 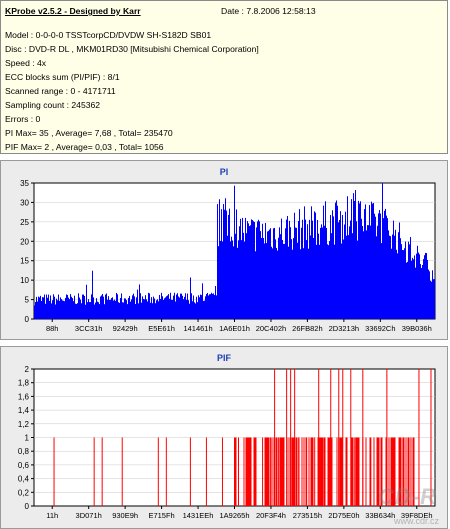 What do you see at coordinates (23, 119) in the screenshot?
I see `errors-line: Errors : 0` at bounding box center [23, 119].